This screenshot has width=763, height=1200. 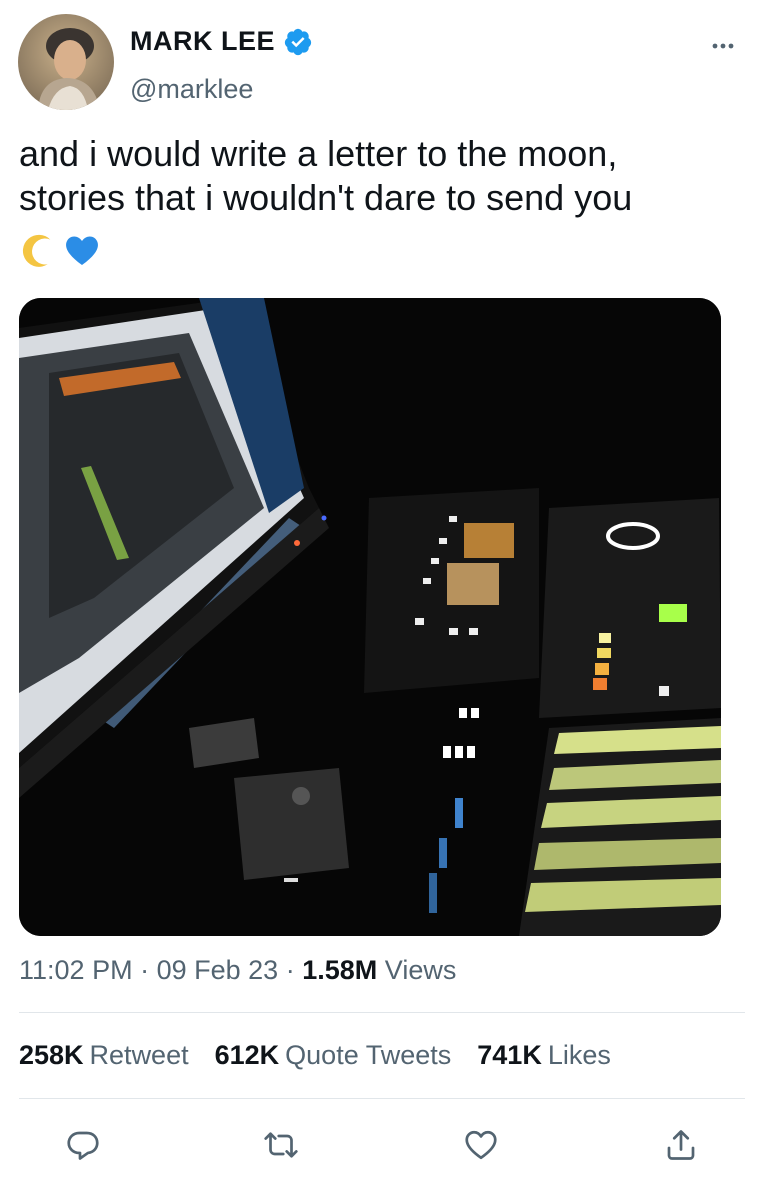 I want to click on display-name: MARK LEE, so click(x=202, y=41).